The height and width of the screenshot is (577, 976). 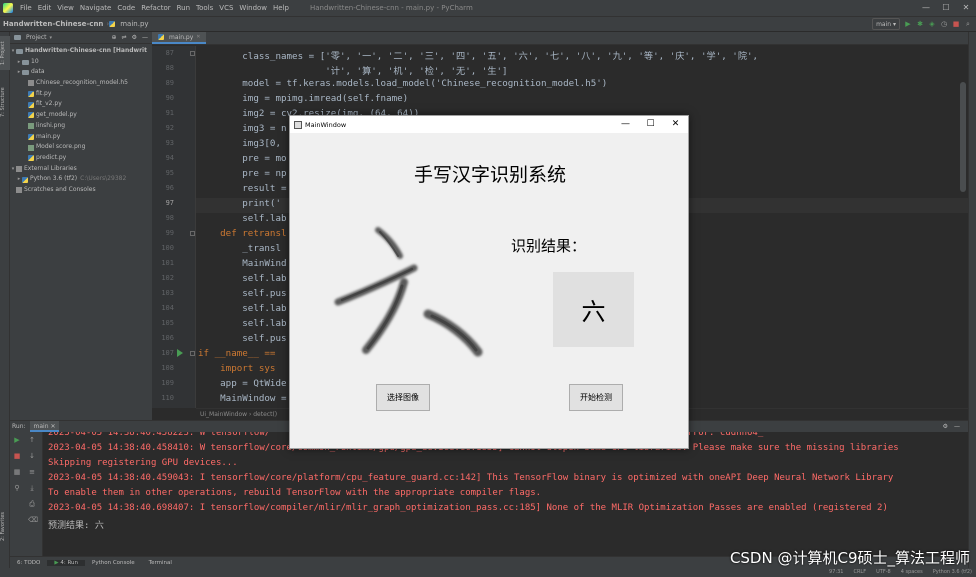 What do you see at coordinates (17, 472) in the screenshot?
I see `restore-layout-icon: ▦` at bounding box center [17, 472].